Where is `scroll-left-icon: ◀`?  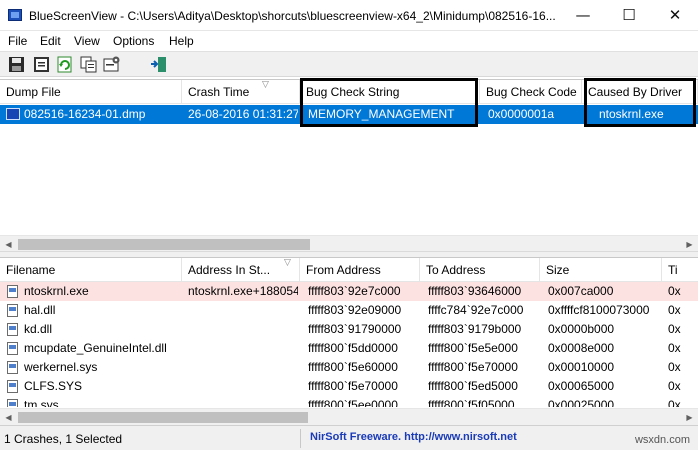
scroll-left-icon: ◀ is located at coordinates (8, 417).